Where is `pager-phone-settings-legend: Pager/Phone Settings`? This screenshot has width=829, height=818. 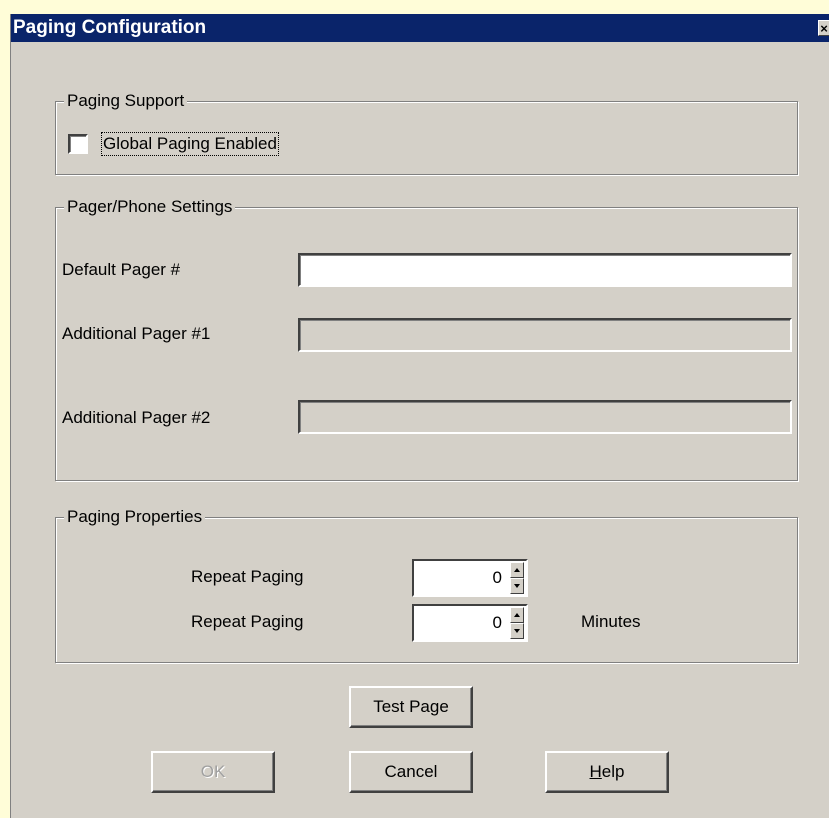 pager-phone-settings-legend: Pager/Phone Settings is located at coordinates (150, 207).